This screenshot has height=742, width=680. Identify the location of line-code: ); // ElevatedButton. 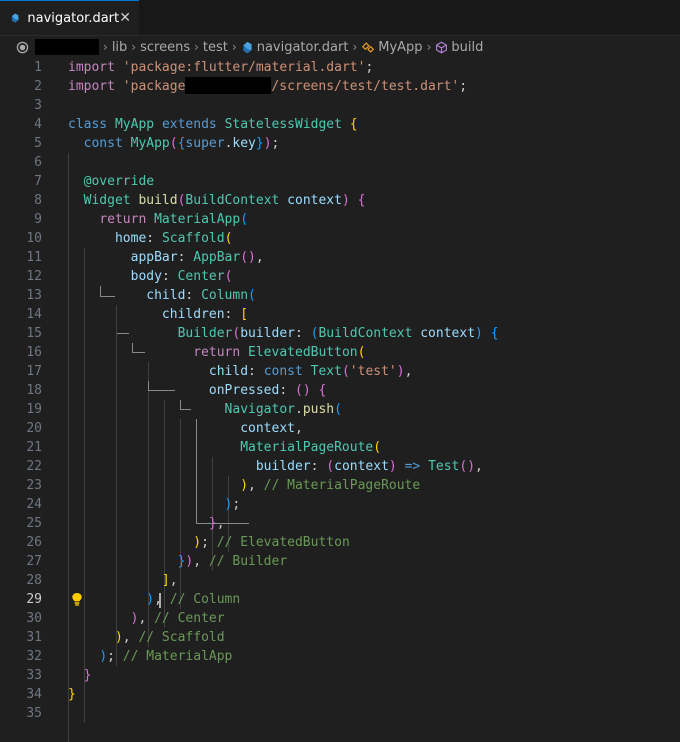
(209, 542).